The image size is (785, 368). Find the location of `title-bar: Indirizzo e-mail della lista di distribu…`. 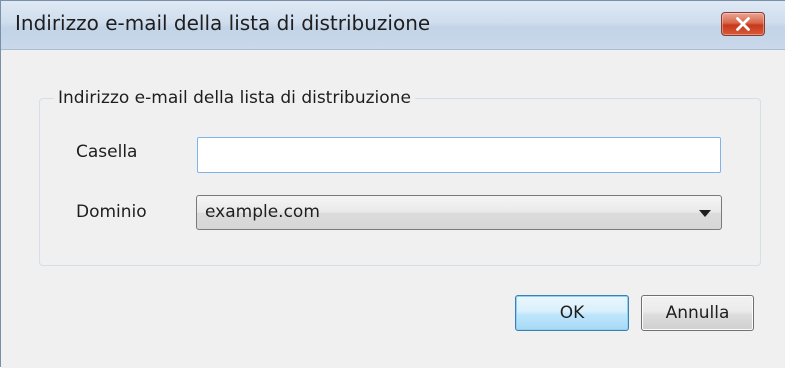

title-bar: Indirizzo e-mail della lista di distribu… is located at coordinates (393, 25).